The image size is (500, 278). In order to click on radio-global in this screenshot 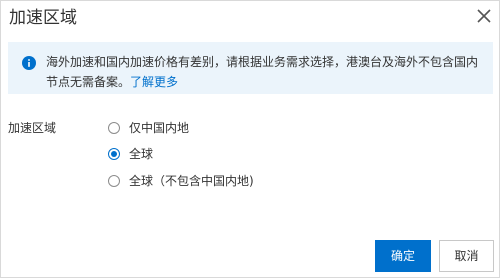, I will do `click(114, 154)`.